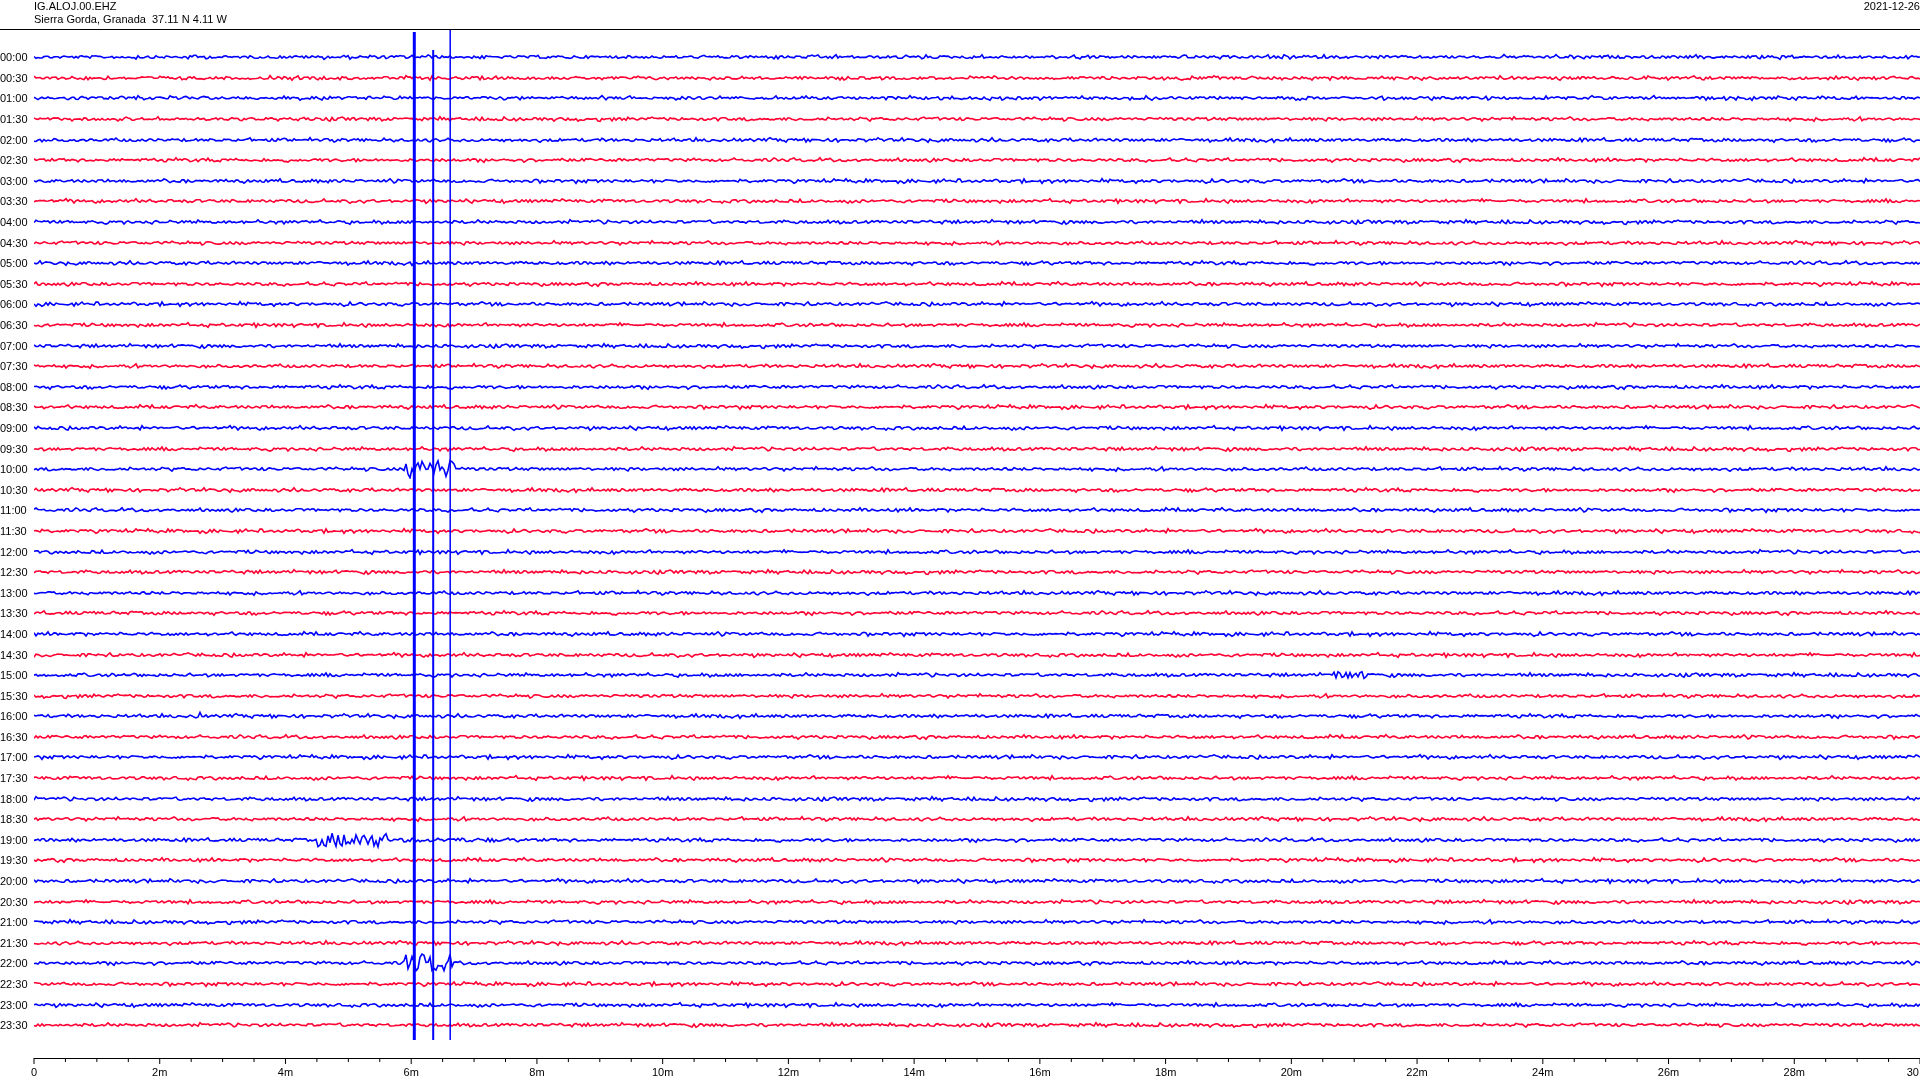 Image resolution: width=1920 pixels, height=1080 pixels. Describe the element at coordinates (1040, 1072) in the screenshot. I see `axis-tick-label: 16m` at that location.